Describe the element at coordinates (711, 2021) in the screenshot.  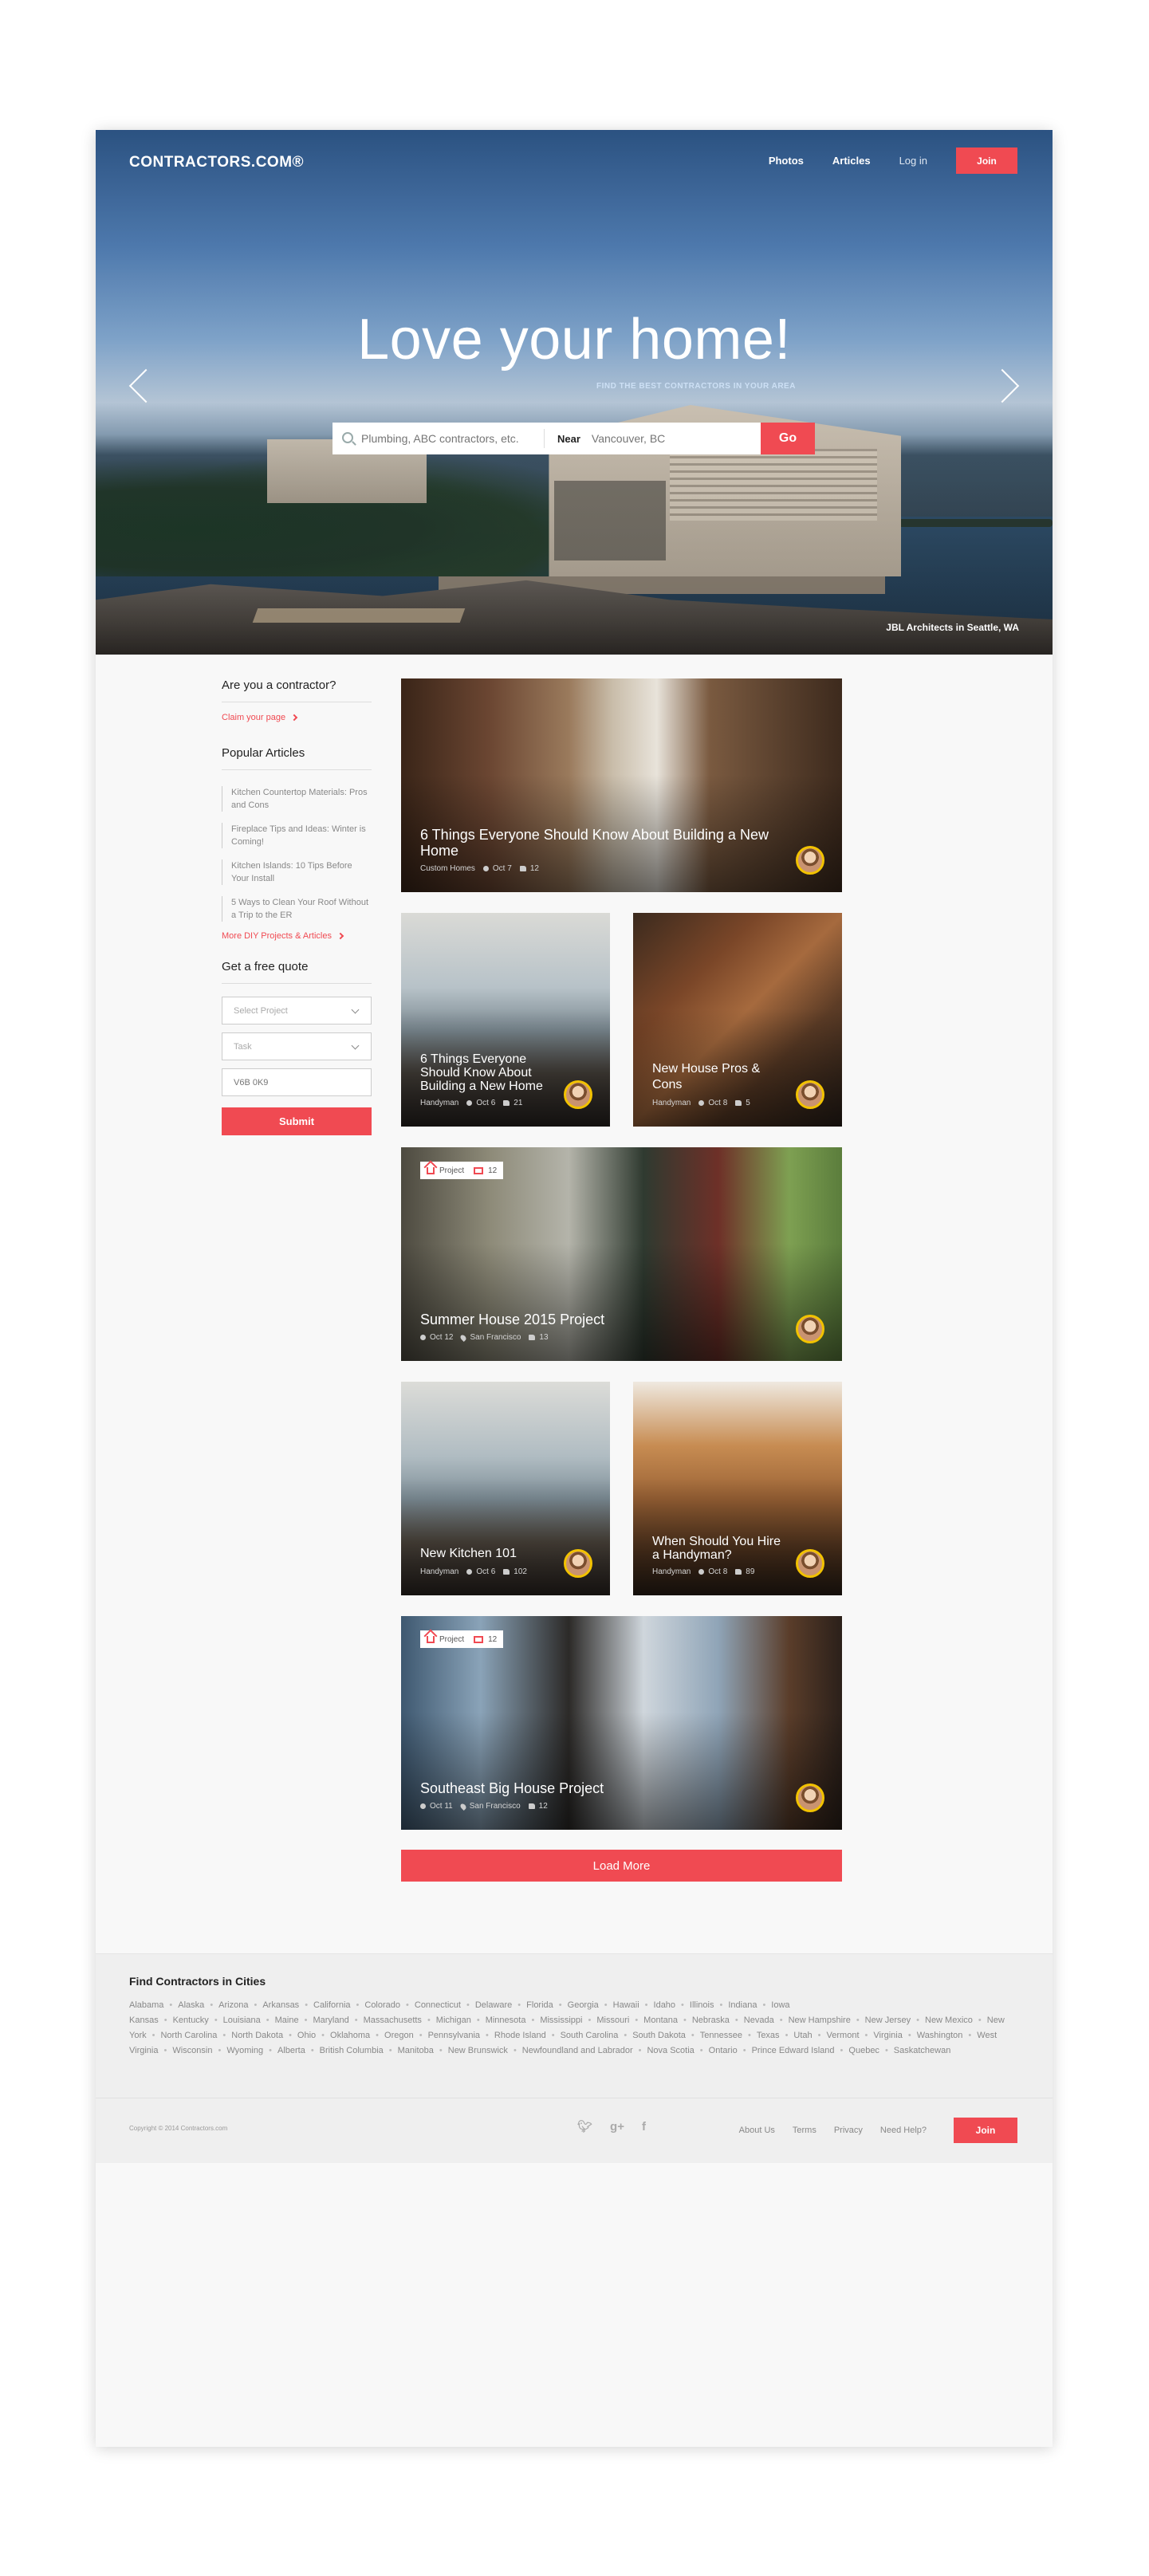
I see `city-link: Nebraska` at that location.